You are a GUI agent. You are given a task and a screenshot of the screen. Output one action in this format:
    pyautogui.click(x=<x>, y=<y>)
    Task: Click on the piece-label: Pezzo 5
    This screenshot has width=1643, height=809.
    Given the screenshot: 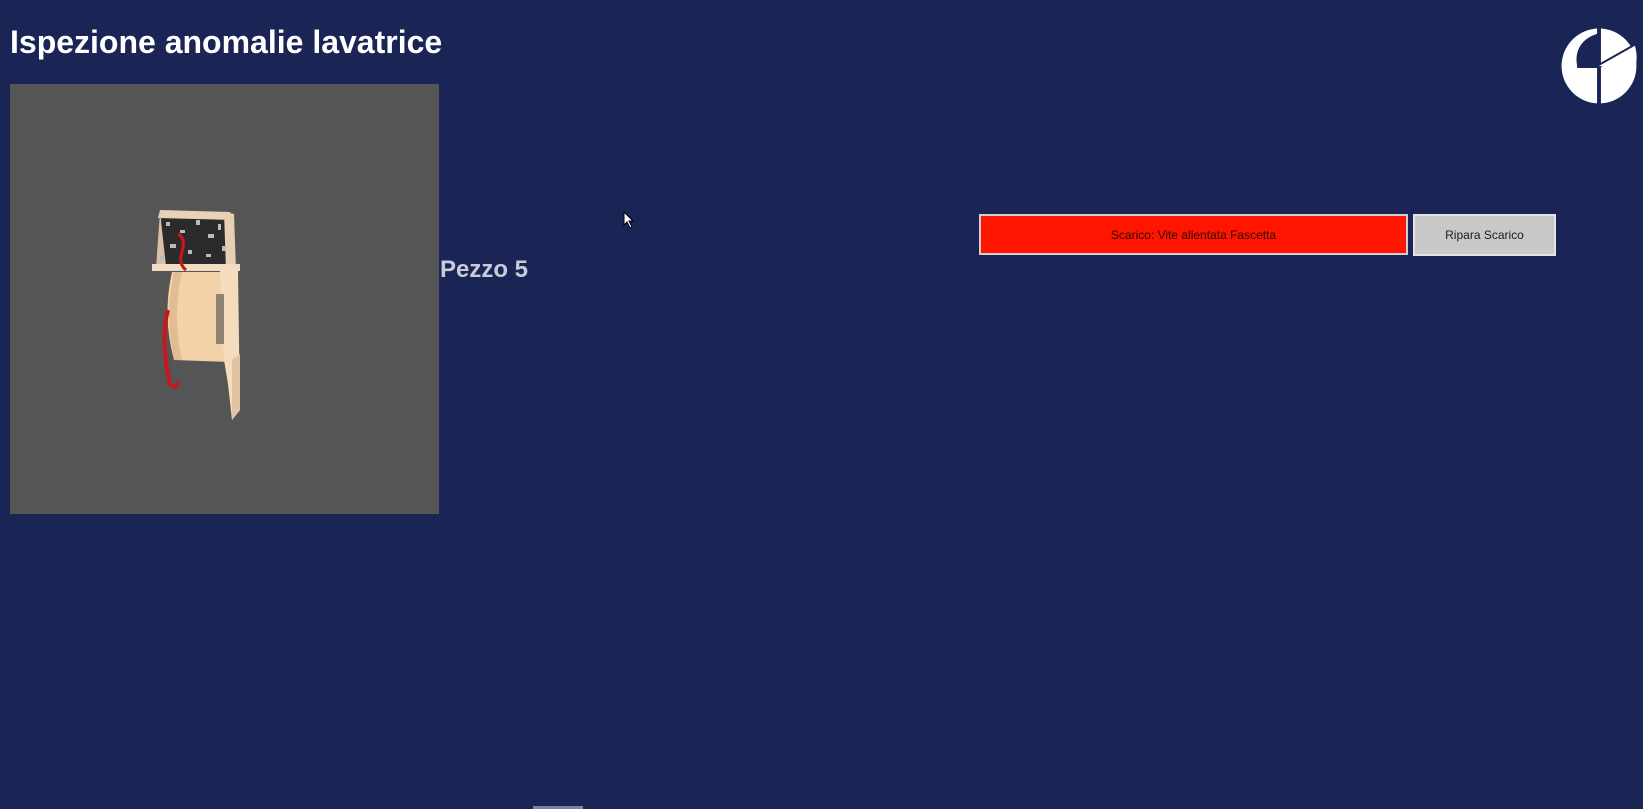 What is the action you would take?
    pyautogui.click(x=484, y=269)
    